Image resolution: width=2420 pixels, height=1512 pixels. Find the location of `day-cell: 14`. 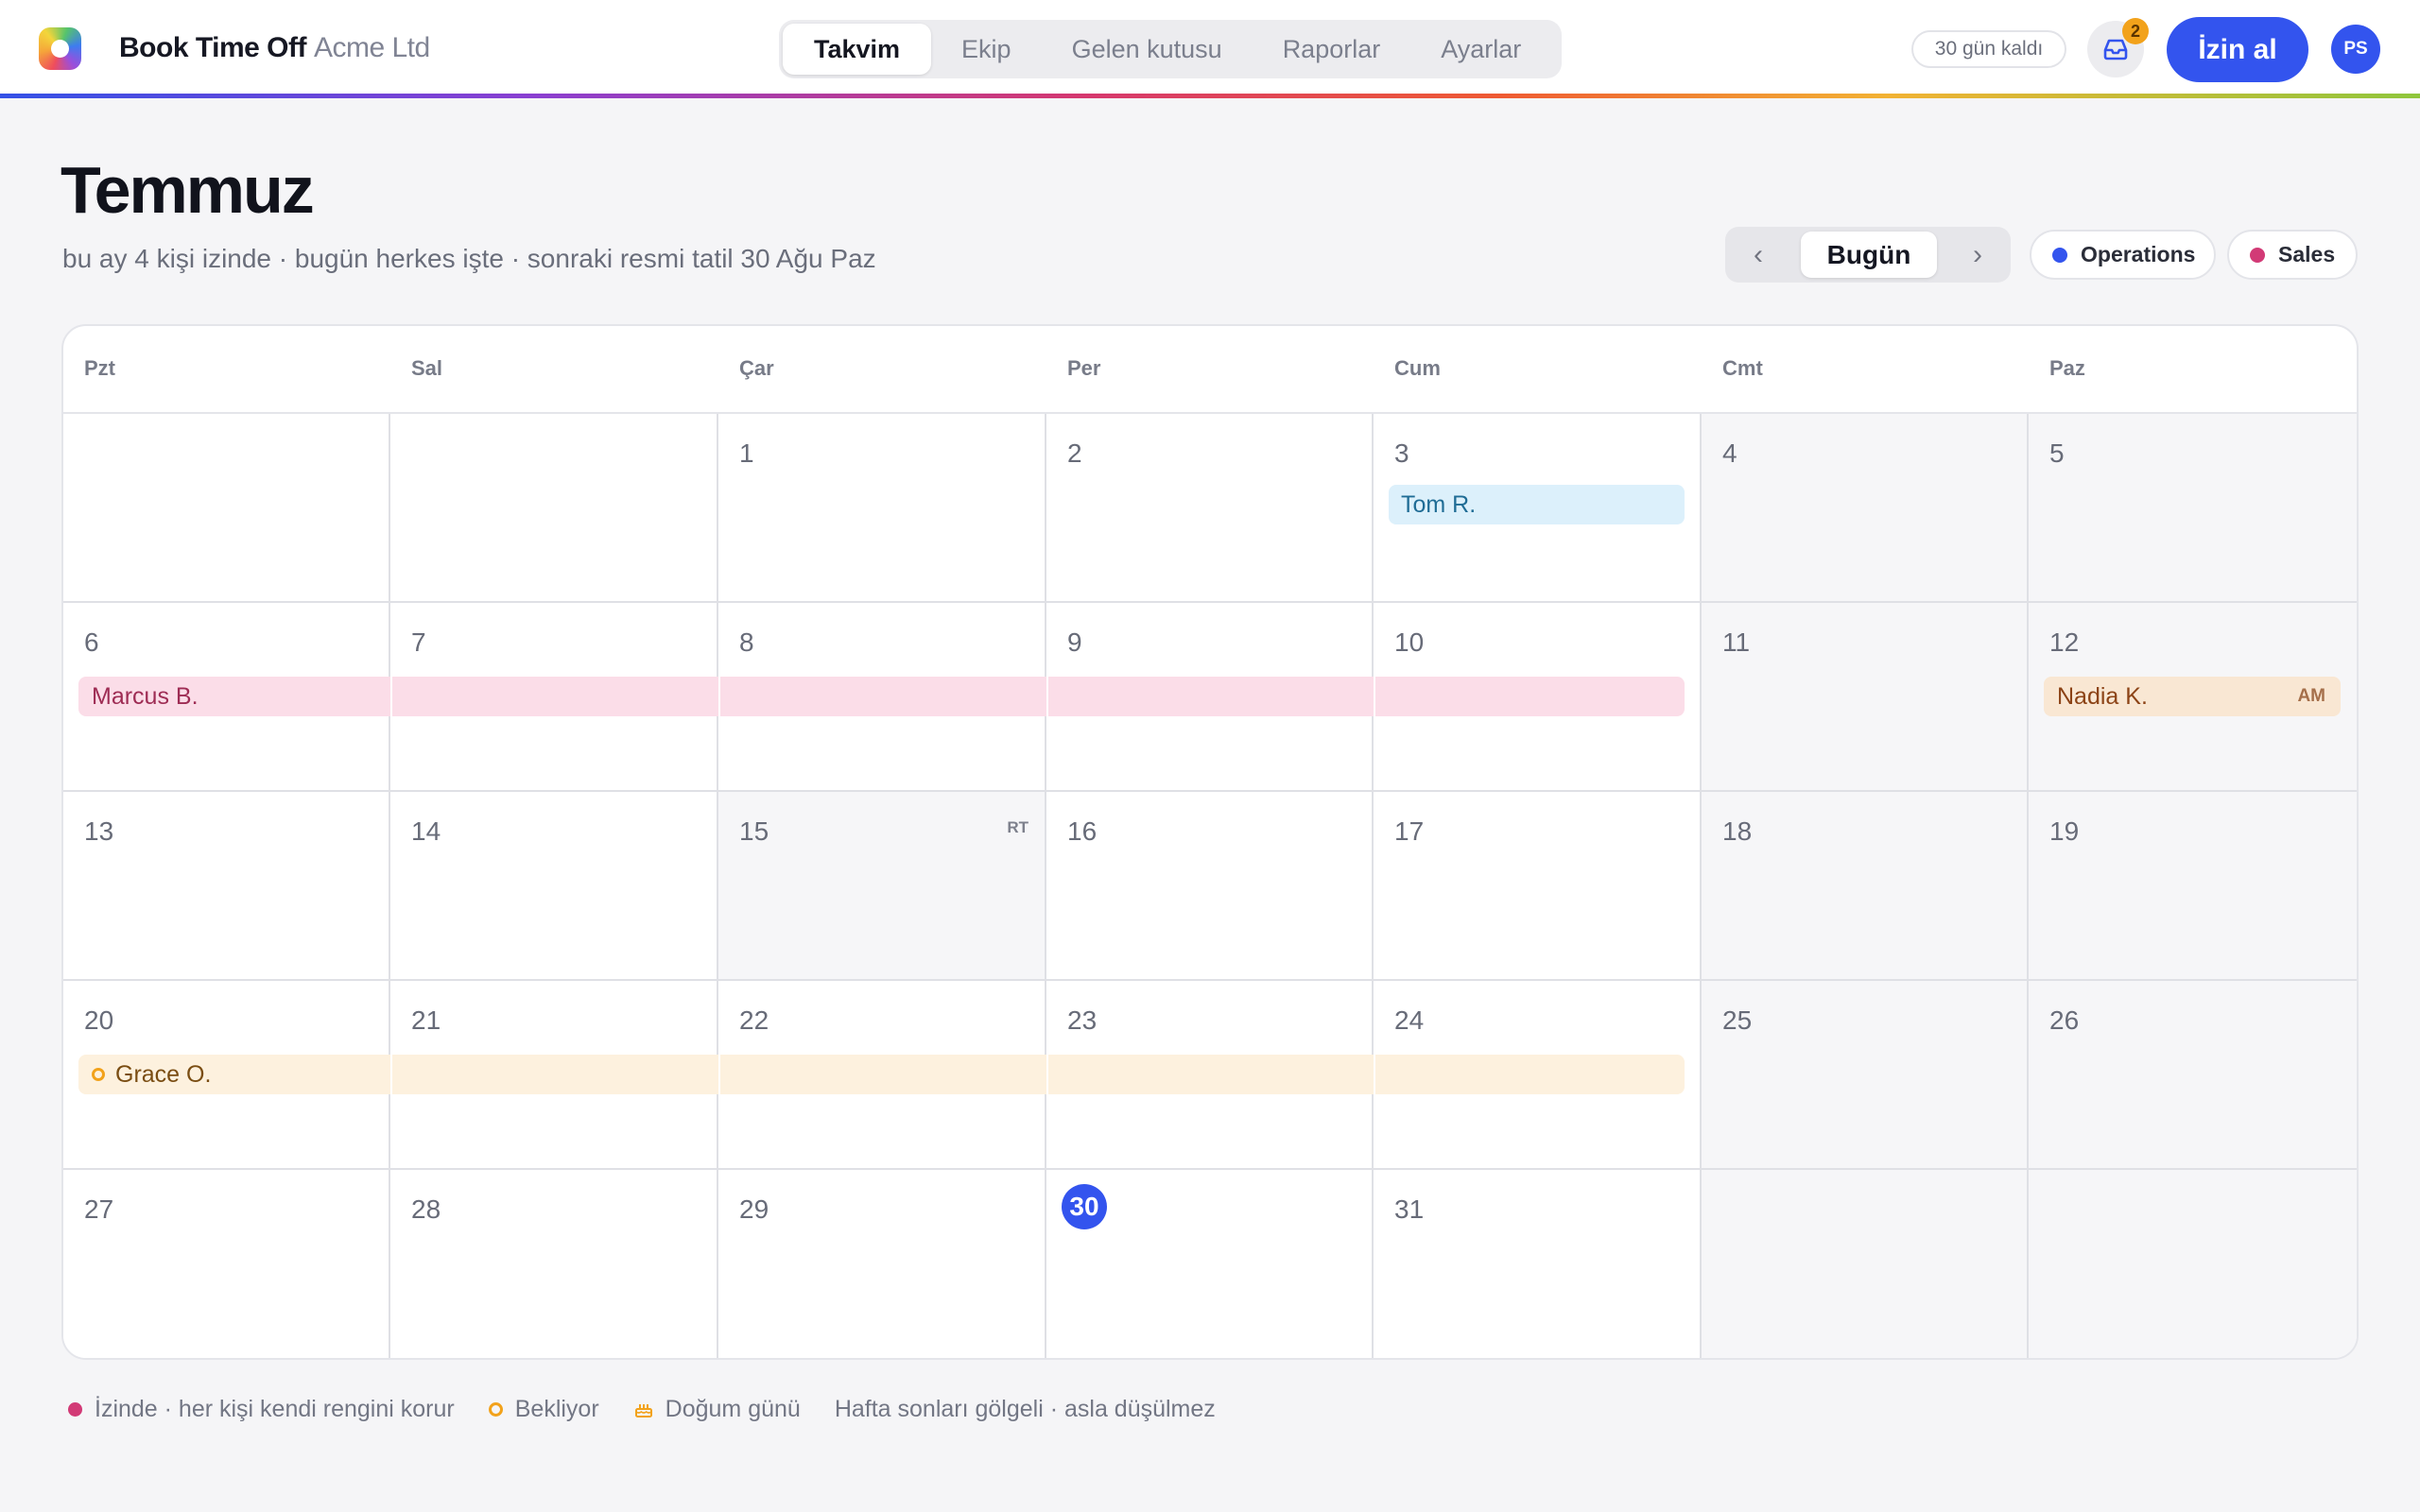

day-cell: 14 is located at coordinates (554, 886).